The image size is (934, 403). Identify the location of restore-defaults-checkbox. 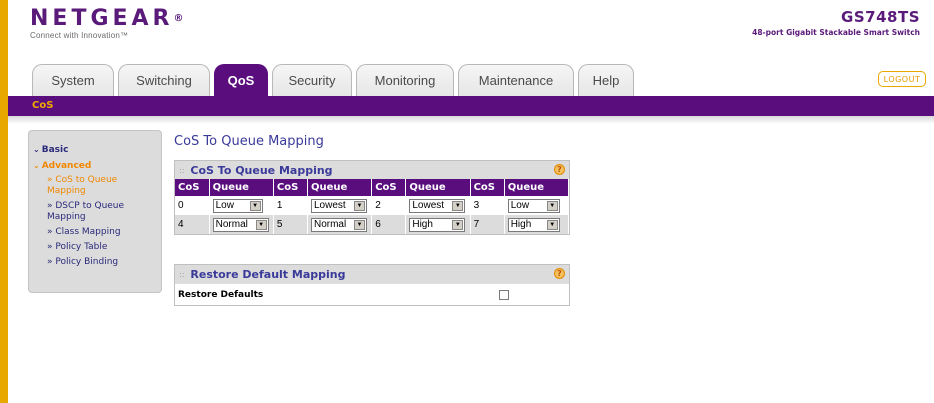
(504, 294).